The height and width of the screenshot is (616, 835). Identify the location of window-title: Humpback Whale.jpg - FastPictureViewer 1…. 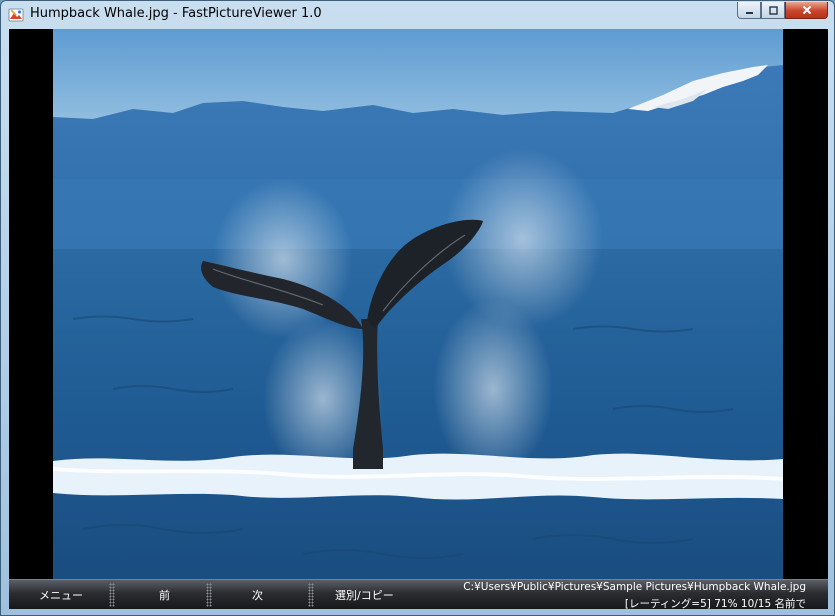
(176, 13).